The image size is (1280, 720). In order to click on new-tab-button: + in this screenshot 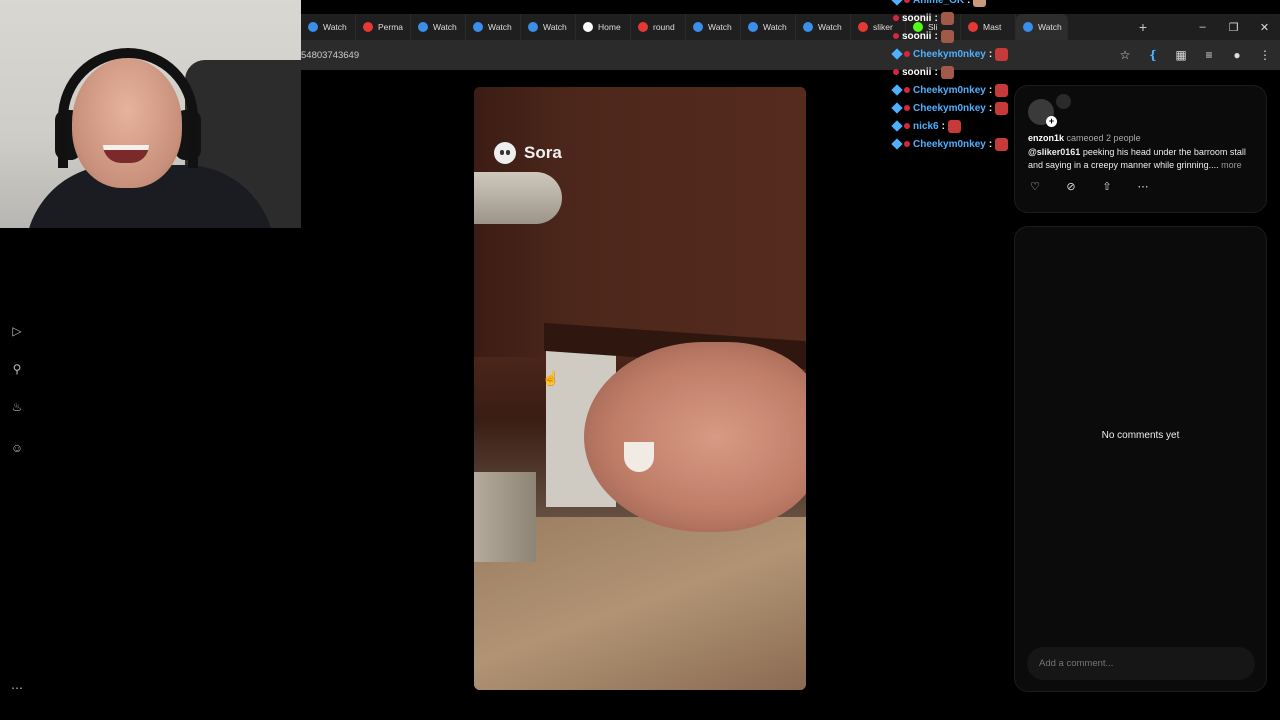, I will do `click(1143, 27)`.